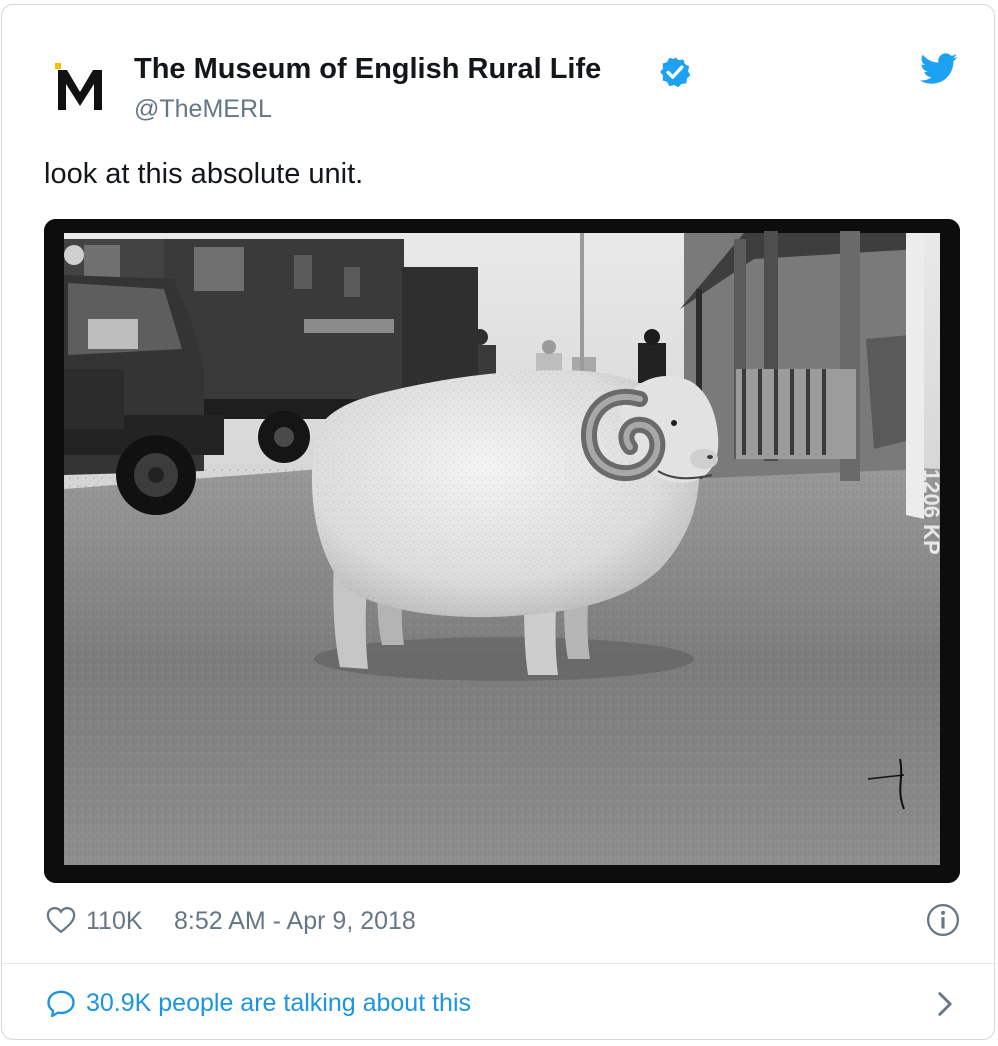  What do you see at coordinates (204, 174) in the screenshot?
I see `tweet-text: look at this absolute unit.` at bounding box center [204, 174].